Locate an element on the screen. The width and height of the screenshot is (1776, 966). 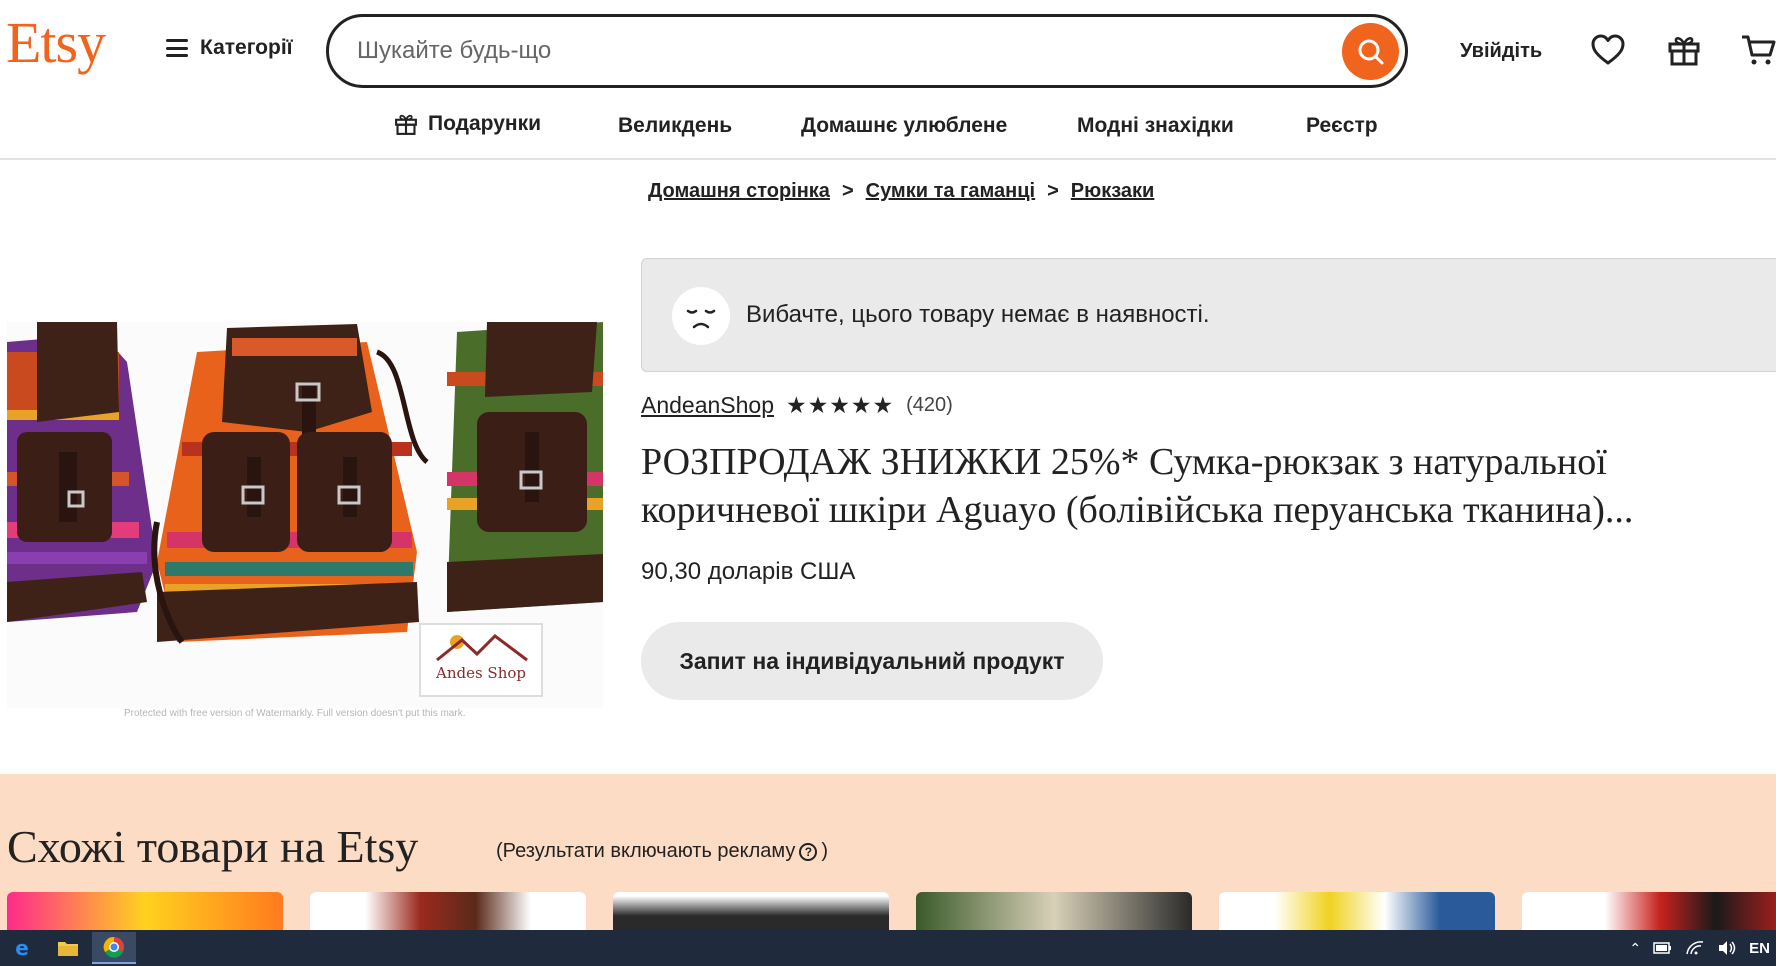
ads-note-close: ) is located at coordinates (825, 851).